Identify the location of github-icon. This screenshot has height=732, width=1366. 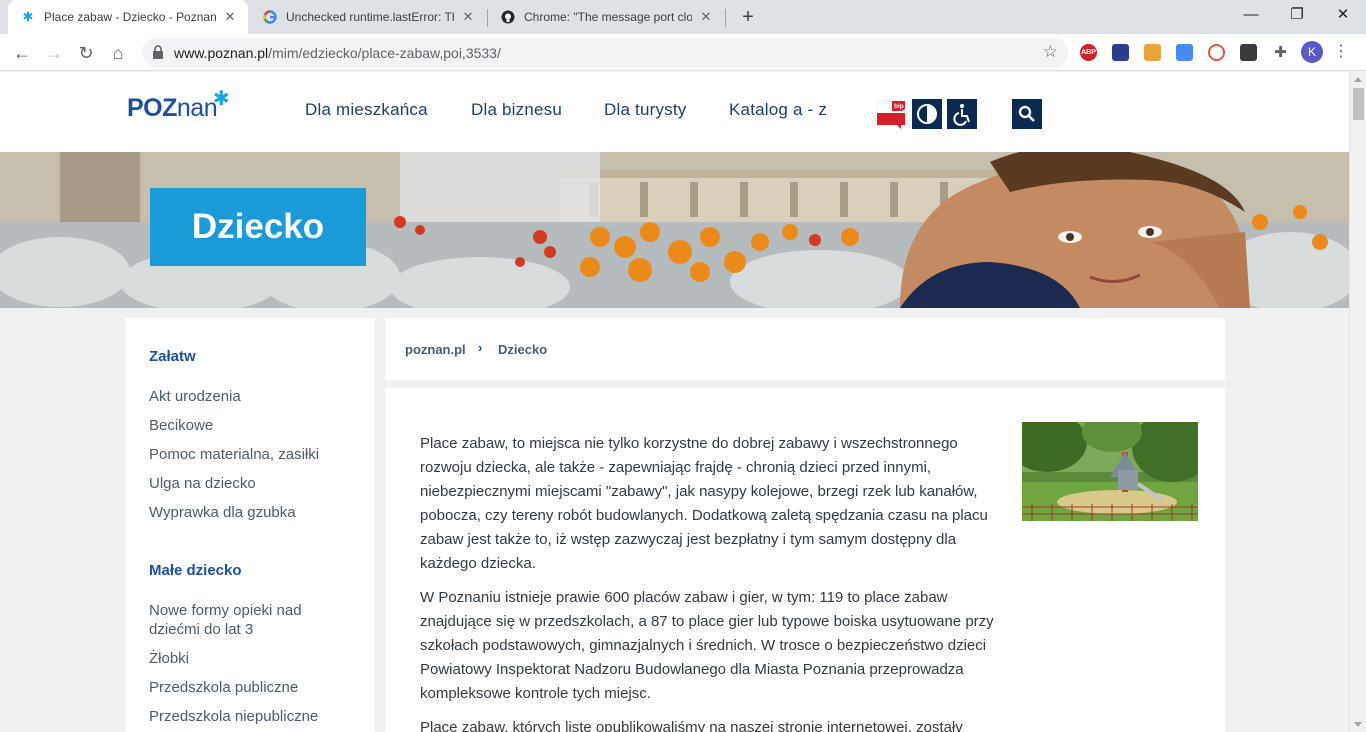
(508, 17).